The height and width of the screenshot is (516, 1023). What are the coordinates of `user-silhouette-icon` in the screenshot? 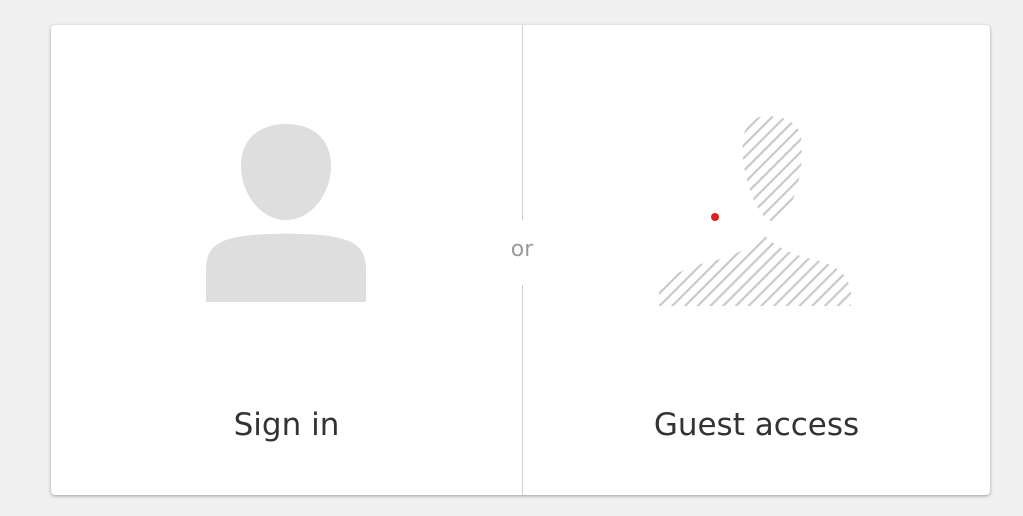 It's located at (286, 213).